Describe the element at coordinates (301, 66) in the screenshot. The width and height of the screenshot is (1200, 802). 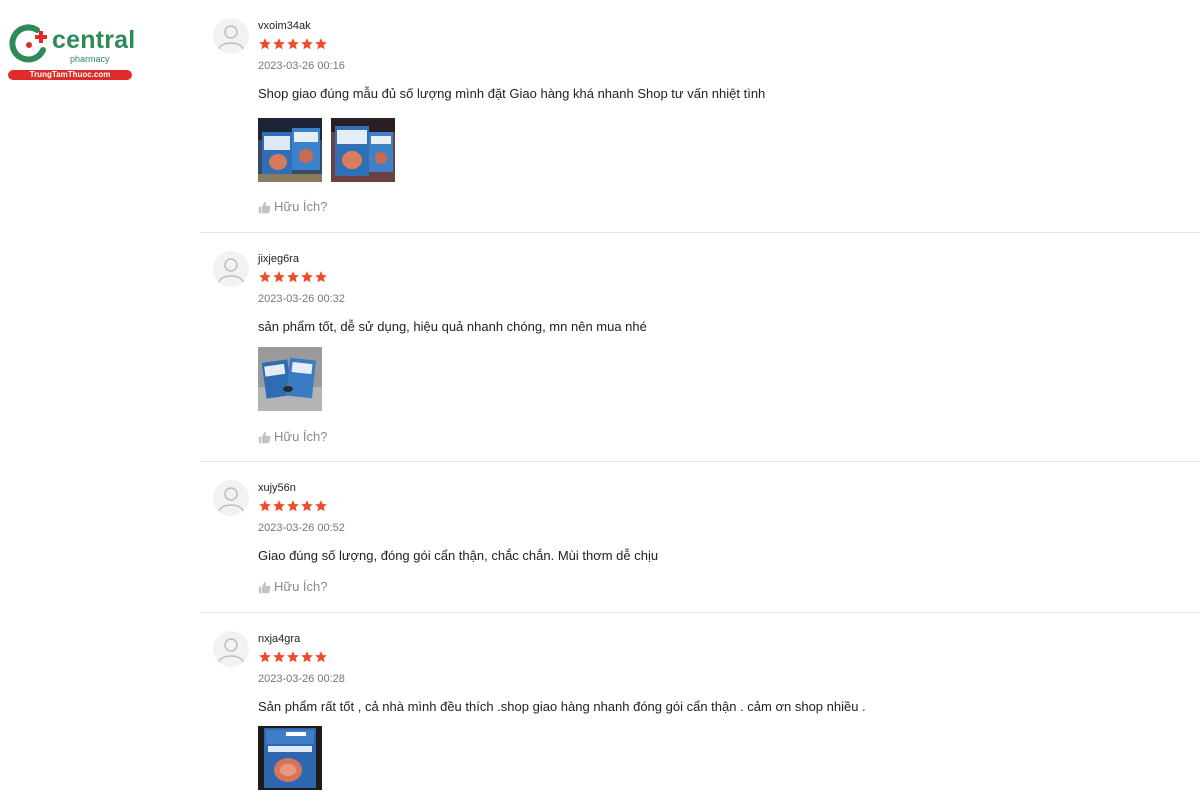
I see `review-date: 2023-03-26 00:16` at that location.